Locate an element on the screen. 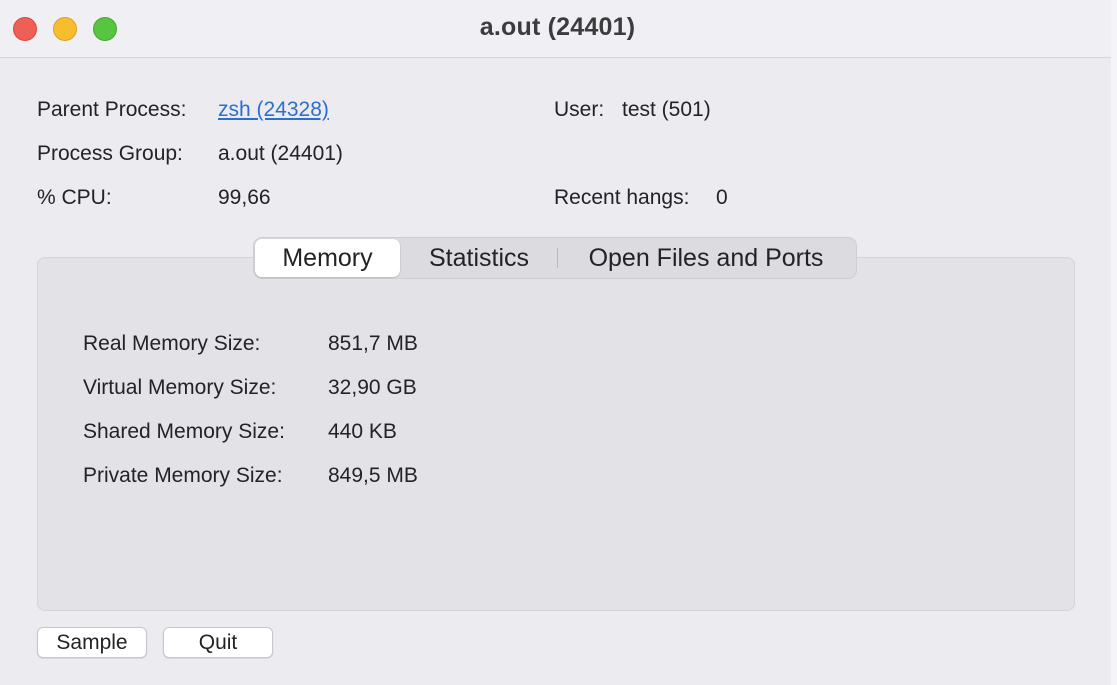  real-memory-value: 851,7 MB is located at coordinates (373, 343).